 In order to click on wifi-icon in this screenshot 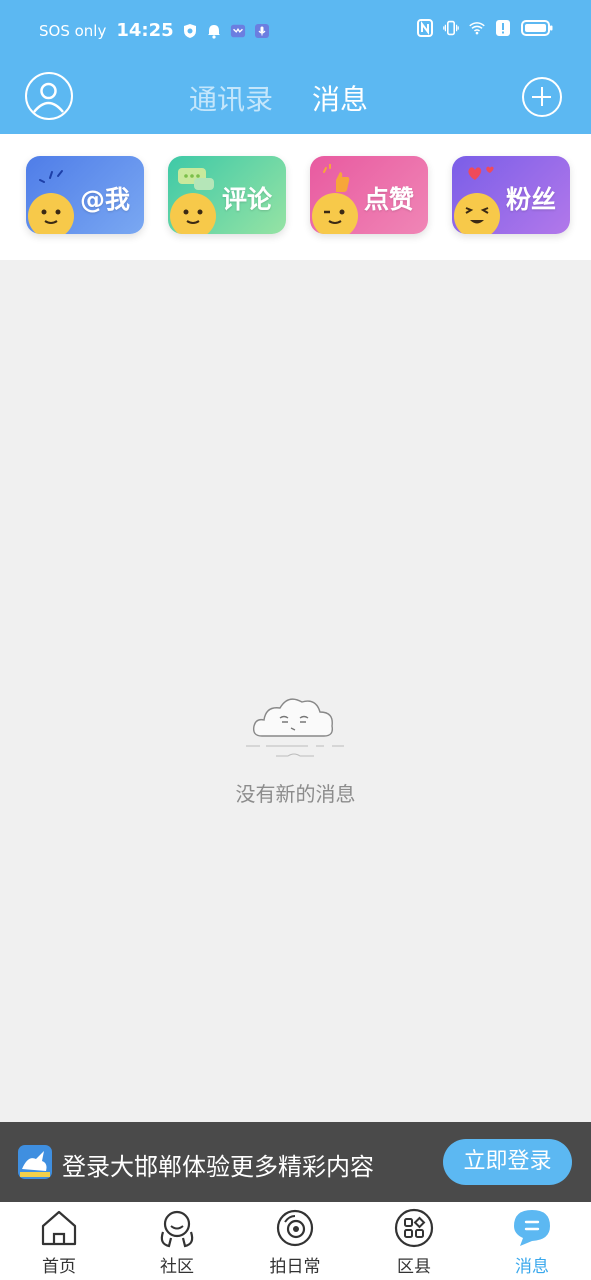, I will do `click(477, 28)`.